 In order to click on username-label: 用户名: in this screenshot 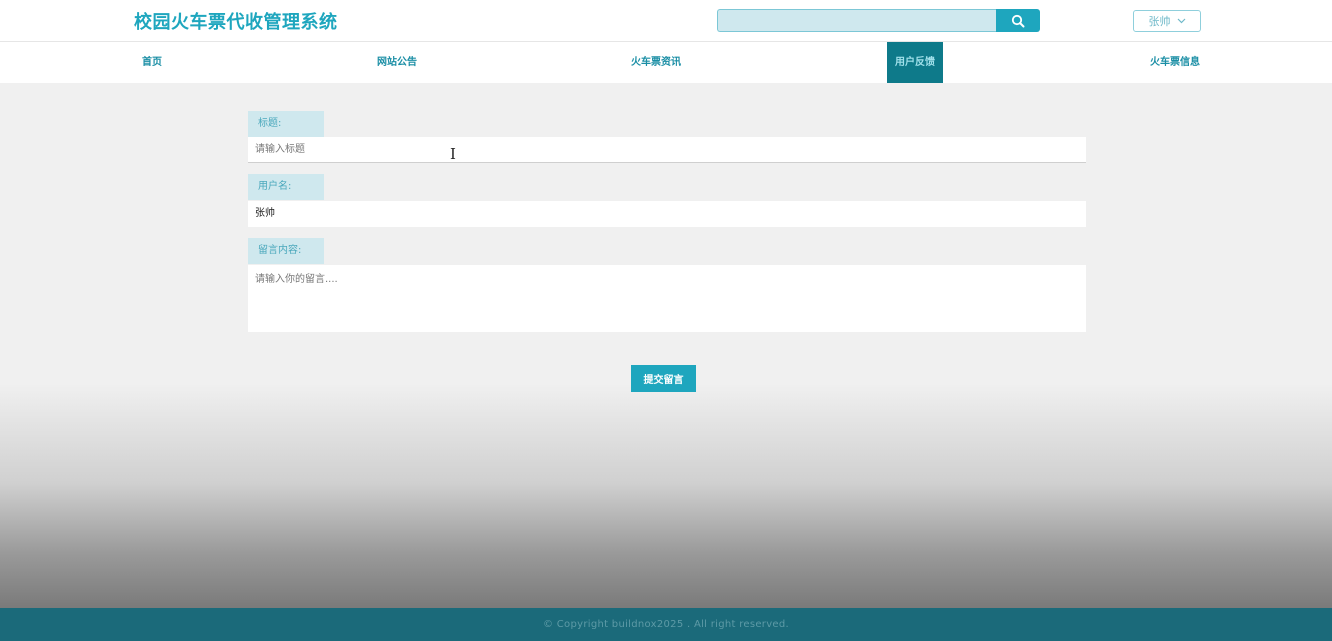, I will do `click(286, 187)`.